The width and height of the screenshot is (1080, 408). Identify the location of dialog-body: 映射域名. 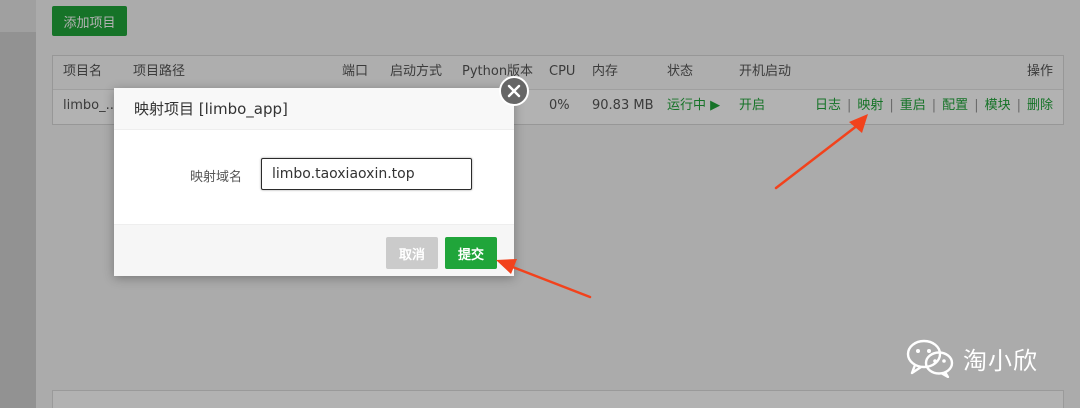
(314, 177).